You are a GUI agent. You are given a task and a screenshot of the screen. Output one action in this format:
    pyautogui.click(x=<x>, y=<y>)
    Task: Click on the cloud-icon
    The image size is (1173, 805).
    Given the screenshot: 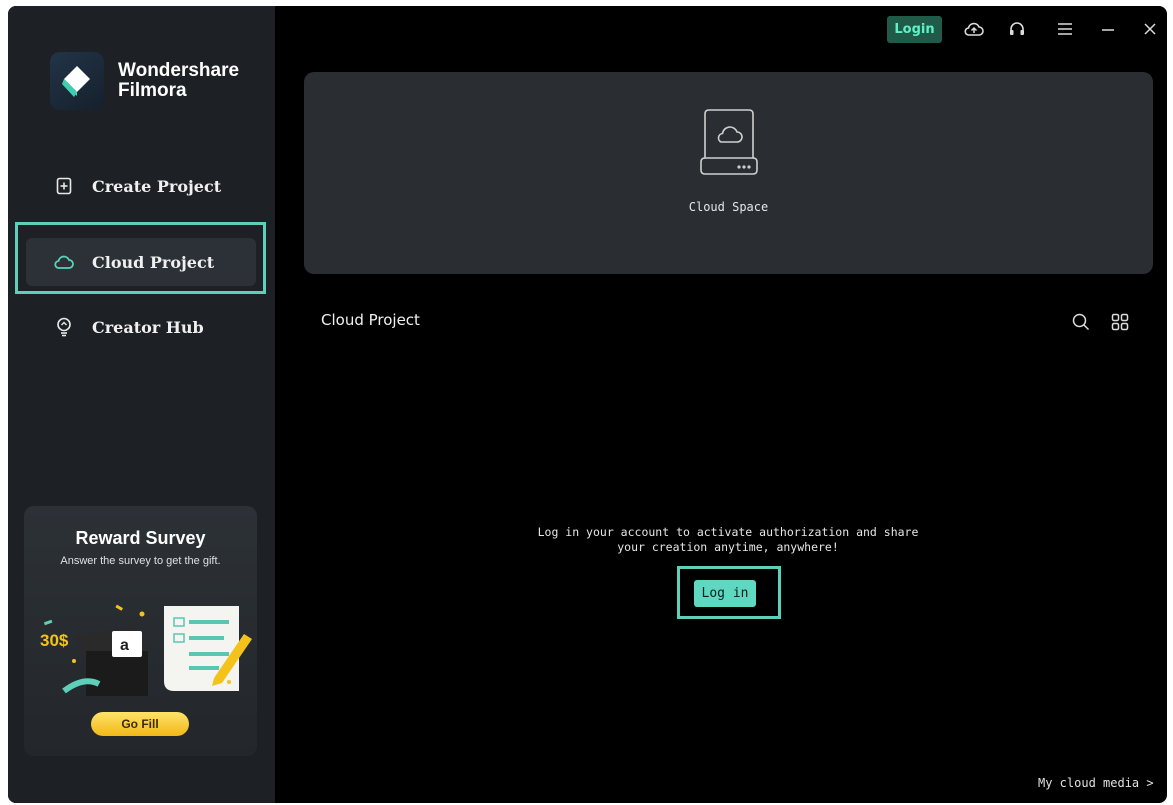 What is the action you would take?
    pyautogui.click(x=64, y=262)
    